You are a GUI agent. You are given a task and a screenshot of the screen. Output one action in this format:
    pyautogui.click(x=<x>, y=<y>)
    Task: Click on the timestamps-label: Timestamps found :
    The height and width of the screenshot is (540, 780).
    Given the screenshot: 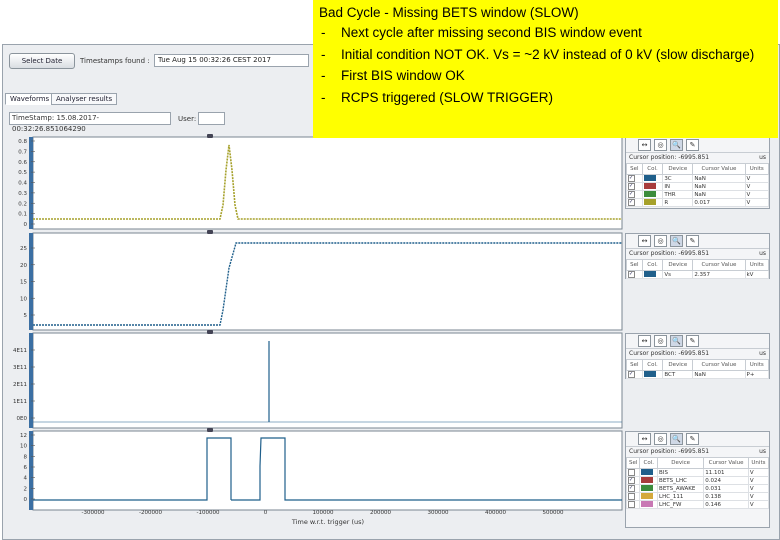 What is the action you would take?
    pyautogui.click(x=115, y=61)
    